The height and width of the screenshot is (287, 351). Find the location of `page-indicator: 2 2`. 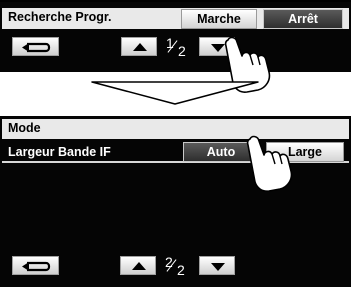

page-indicator: 2 2 is located at coordinates (177, 266).